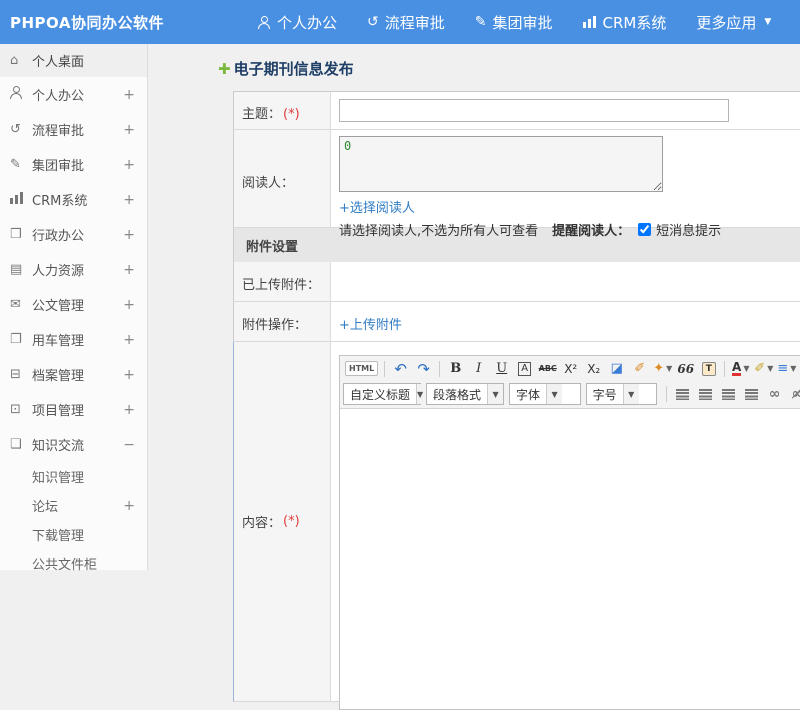 The height and width of the screenshot is (710, 800). I want to click on sidebar-item-hr: ▤ 人力资源 +, so click(73, 269).